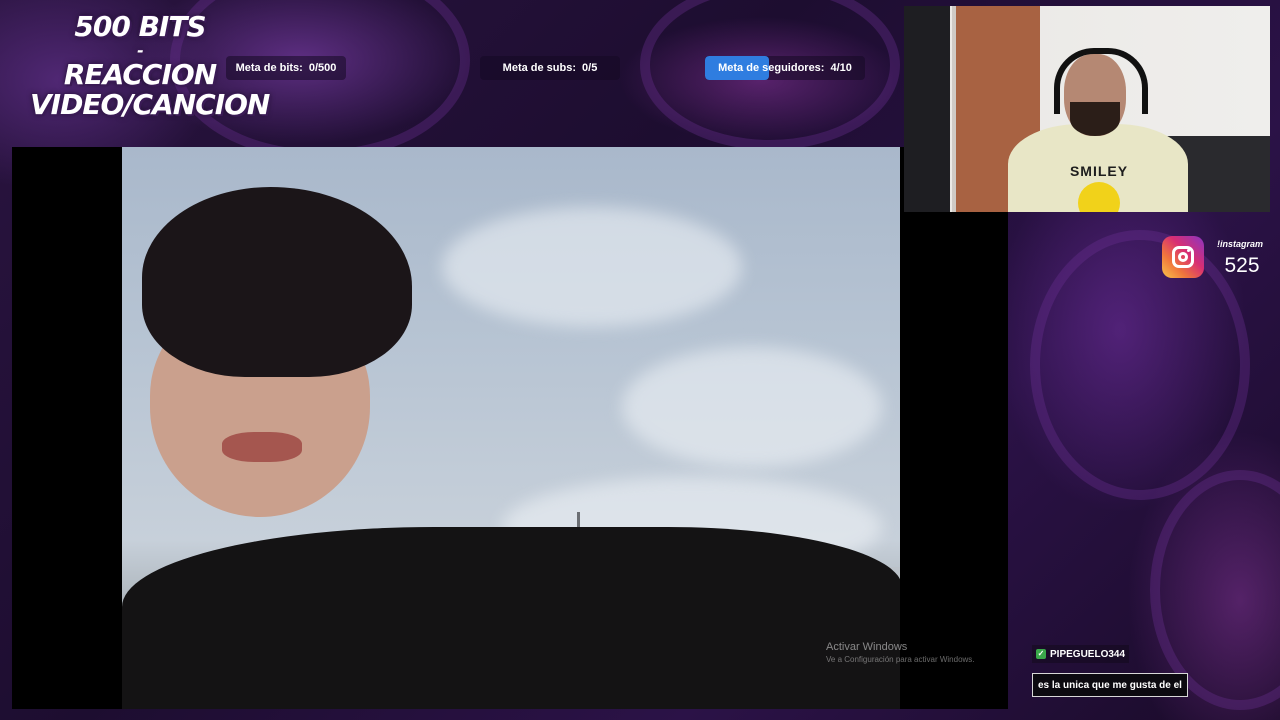 This screenshot has height=720, width=1280. What do you see at coordinates (771, 68) in the screenshot?
I see `goal-followers-label: Meta de seguidores:` at bounding box center [771, 68].